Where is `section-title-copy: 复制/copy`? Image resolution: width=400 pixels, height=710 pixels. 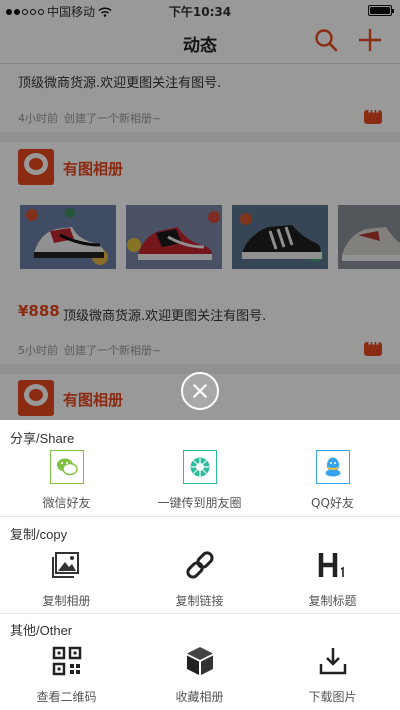
section-title-copy: 复制/copy is located at coordinates (39, 534).